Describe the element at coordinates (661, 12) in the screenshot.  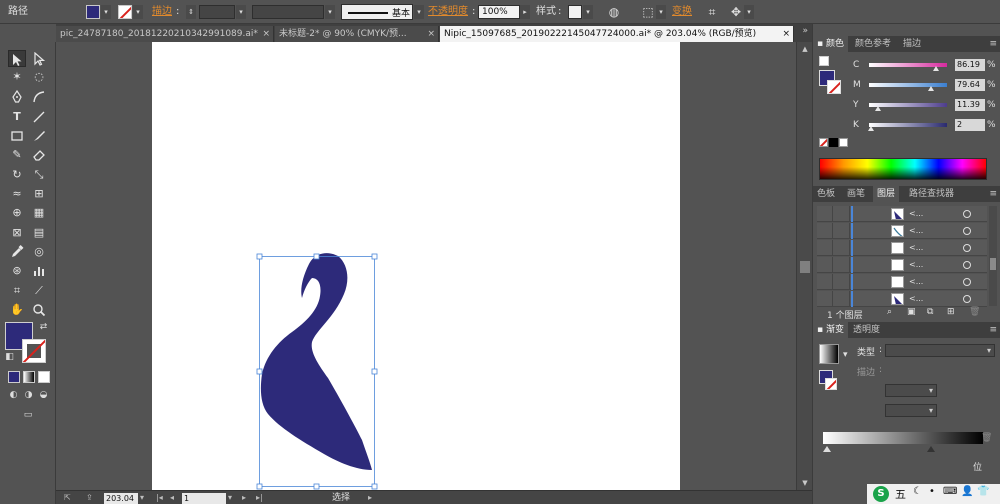
I see `align-dropdown-icon: ▾` at that location.